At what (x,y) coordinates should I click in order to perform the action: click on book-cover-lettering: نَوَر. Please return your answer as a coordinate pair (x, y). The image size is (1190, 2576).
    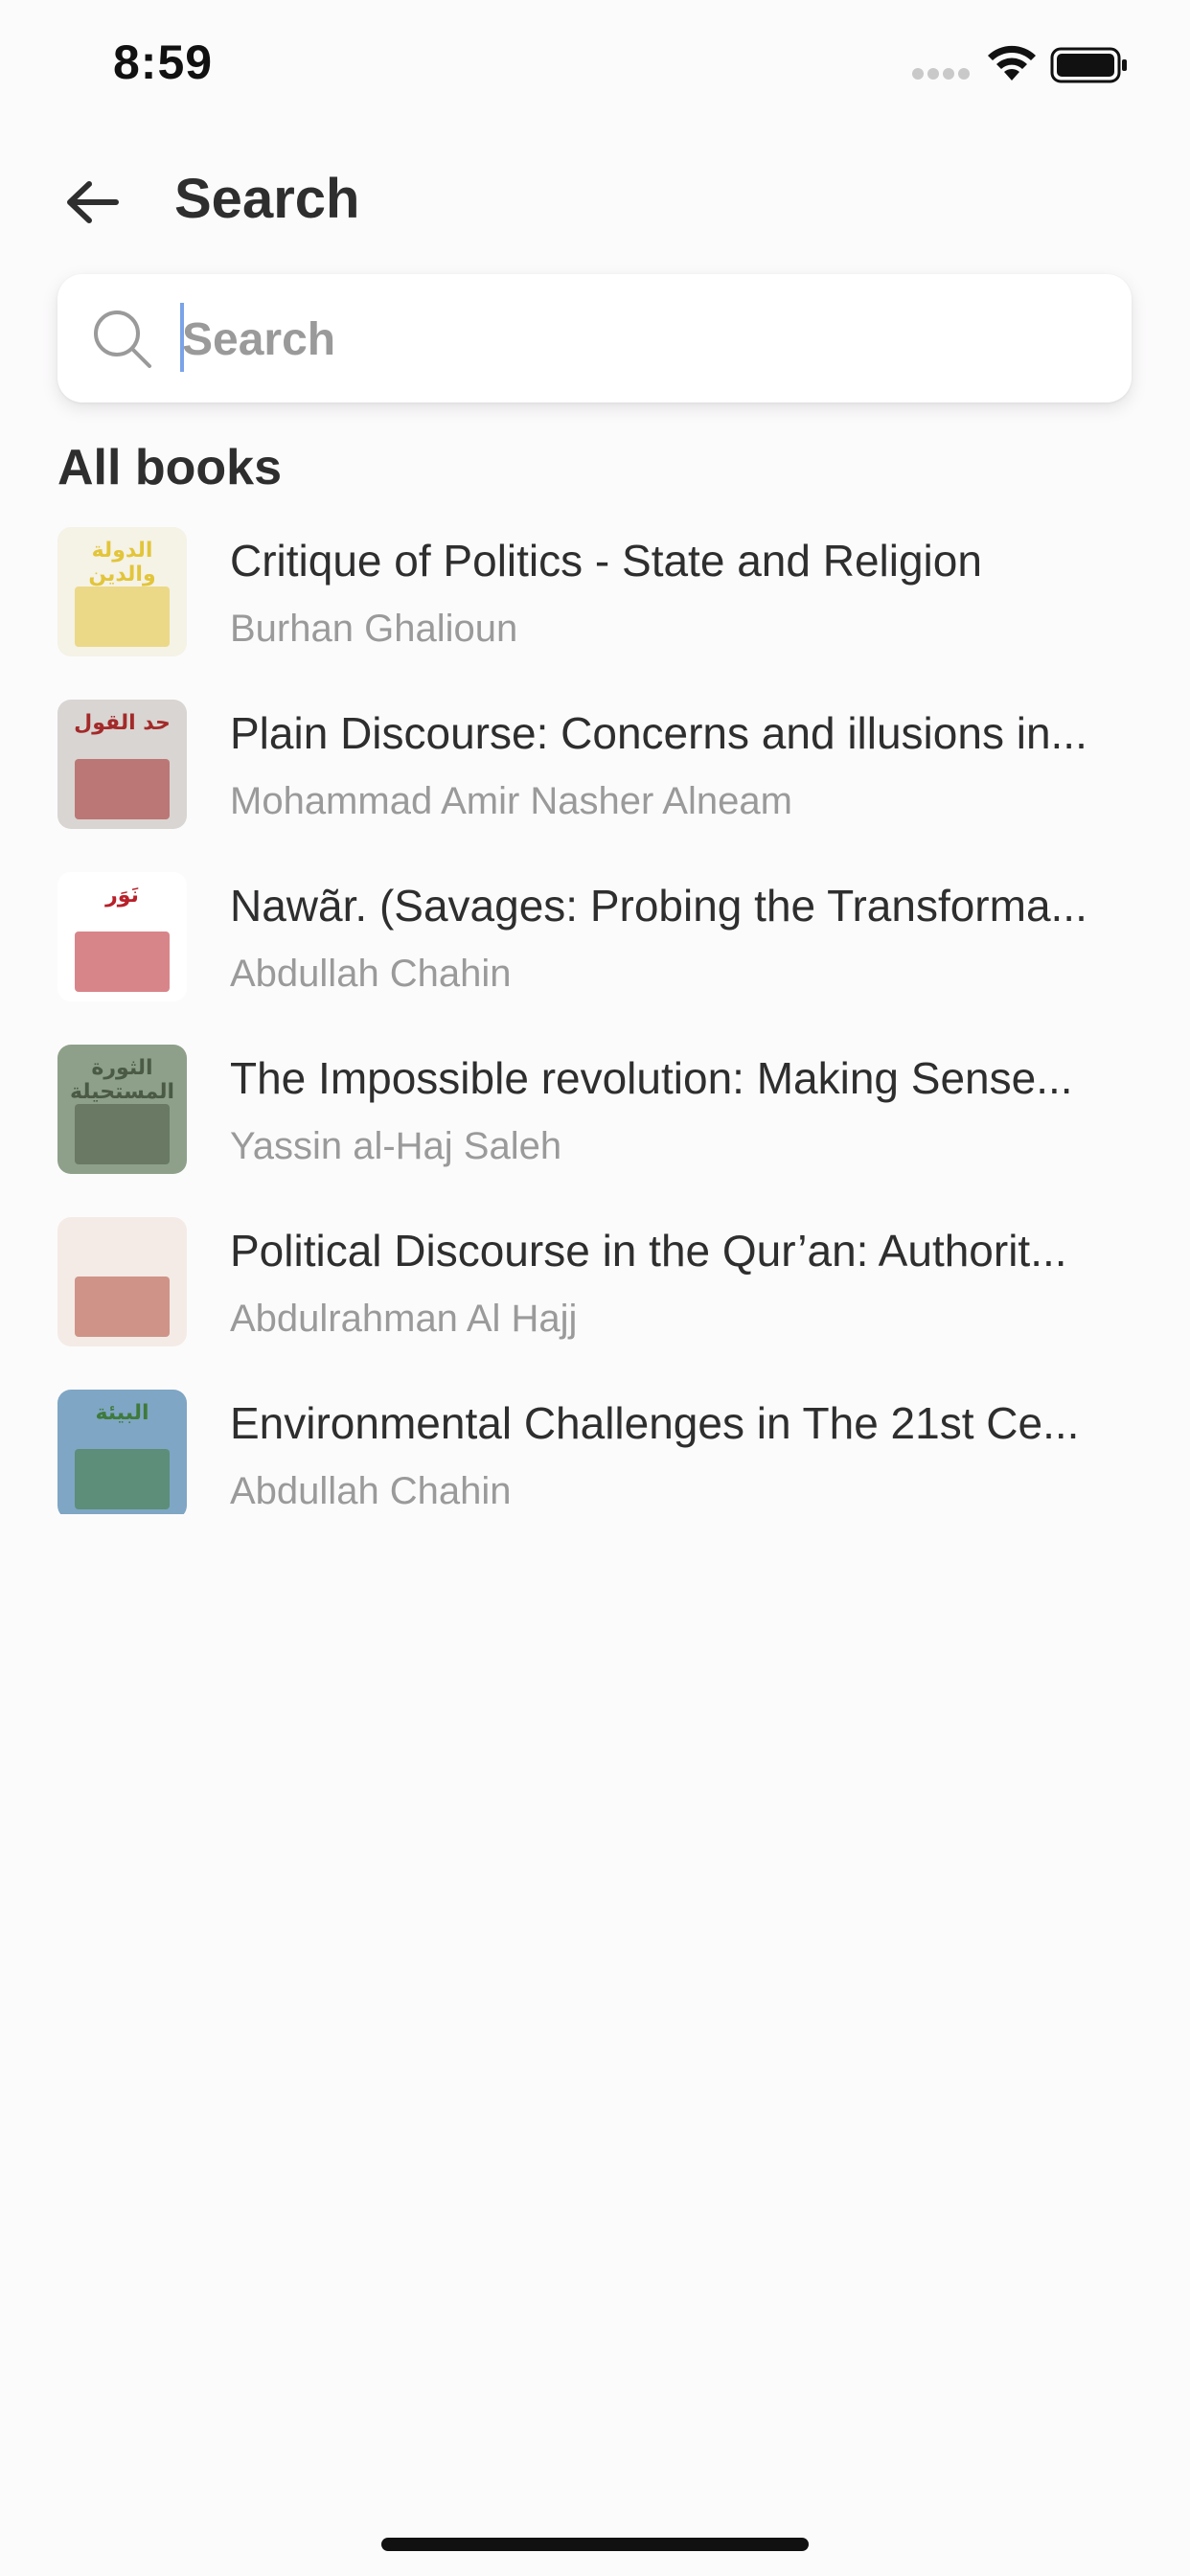
    Looking at the image, I should click on (122, 896).